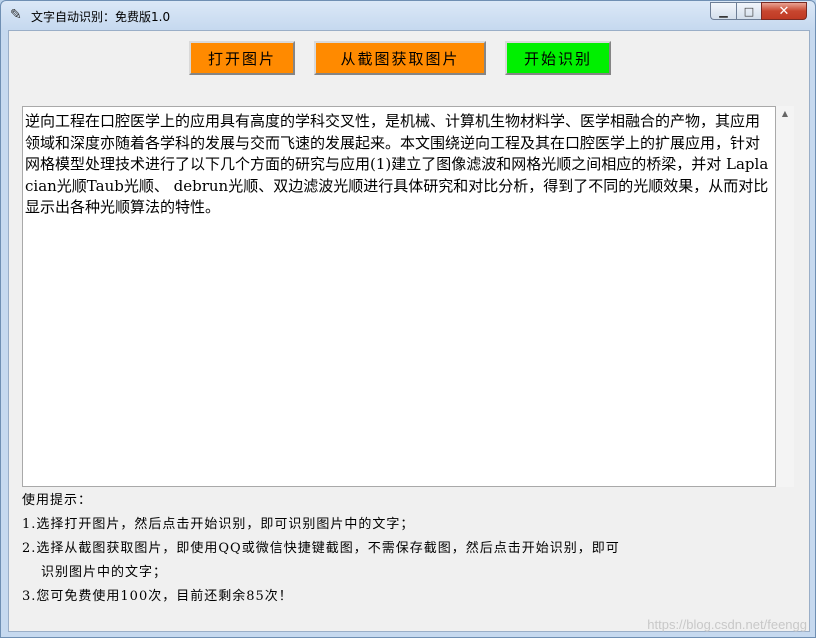 This screenshot has width=816, height=638. I want to click on maximize-icon: □, so click(749, 11).